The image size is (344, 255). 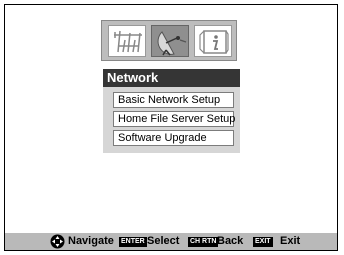 What do you see at coordinates (263, 242) in the screenshot?
I see `exit-key-badge: EXIT` at bounding box center [263, 242].